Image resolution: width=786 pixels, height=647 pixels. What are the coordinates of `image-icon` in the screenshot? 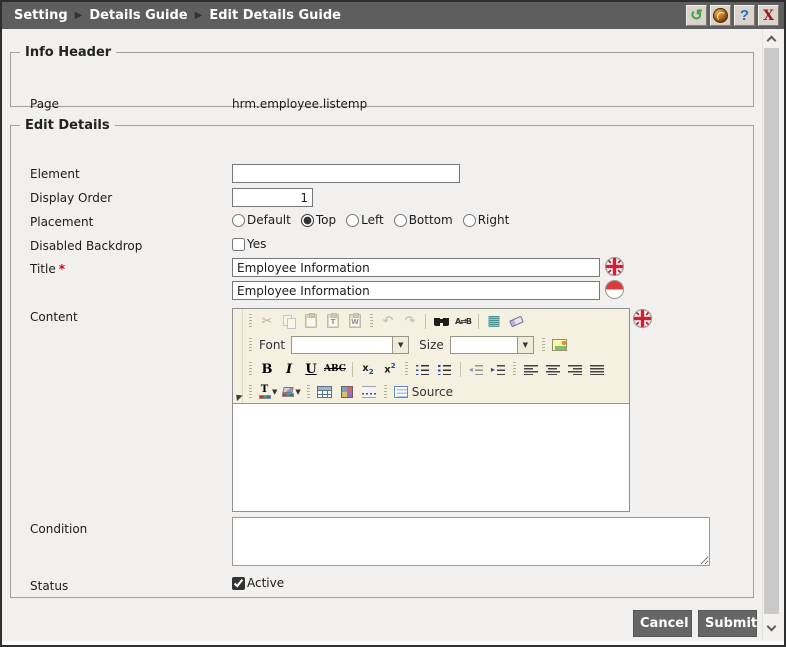 It's located at (560, 345).